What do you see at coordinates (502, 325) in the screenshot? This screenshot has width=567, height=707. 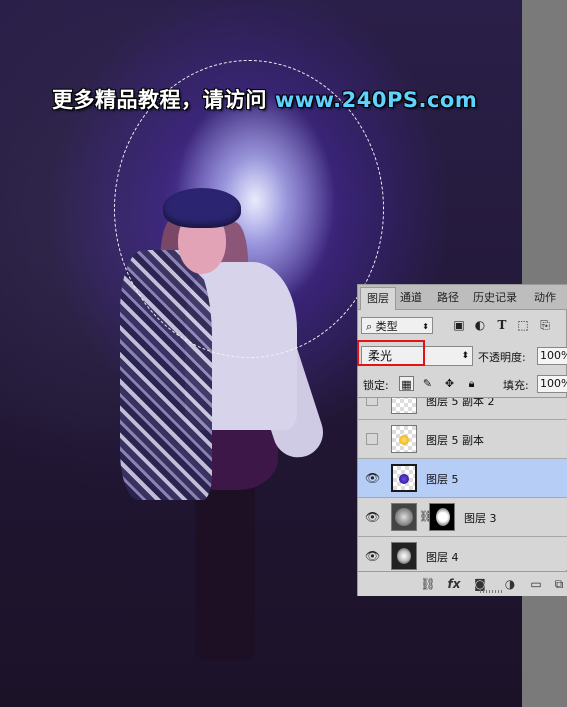 I see `type-filter-icon: T` at bounding box center [502, 325].